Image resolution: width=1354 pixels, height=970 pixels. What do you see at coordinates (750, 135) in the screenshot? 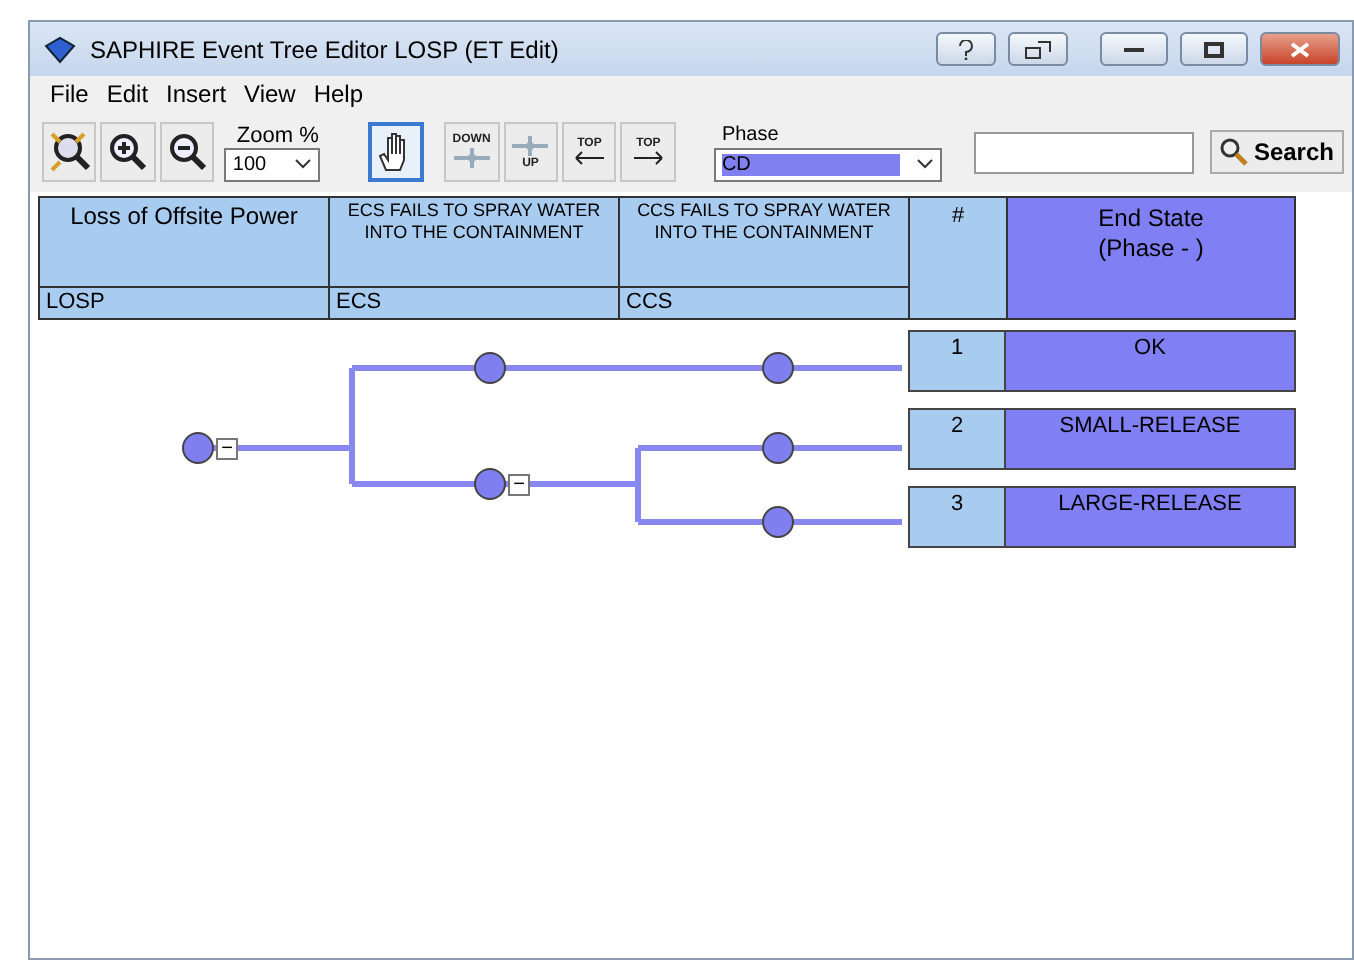
I see `phase-label: Phase` at bounding box center [750, 135].